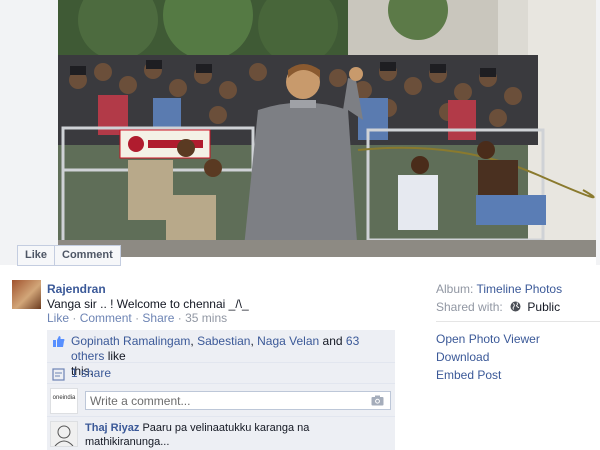  Describe the element at coordinates (455, 289) in the screenshot. I see `album-label: Album:` at that location.